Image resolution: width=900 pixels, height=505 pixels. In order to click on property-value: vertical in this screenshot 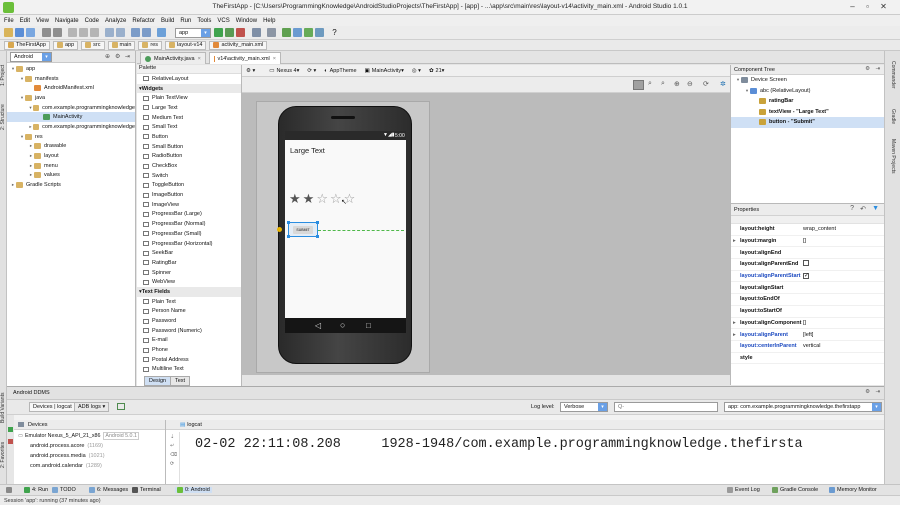, I will do `click(843, 346)`.